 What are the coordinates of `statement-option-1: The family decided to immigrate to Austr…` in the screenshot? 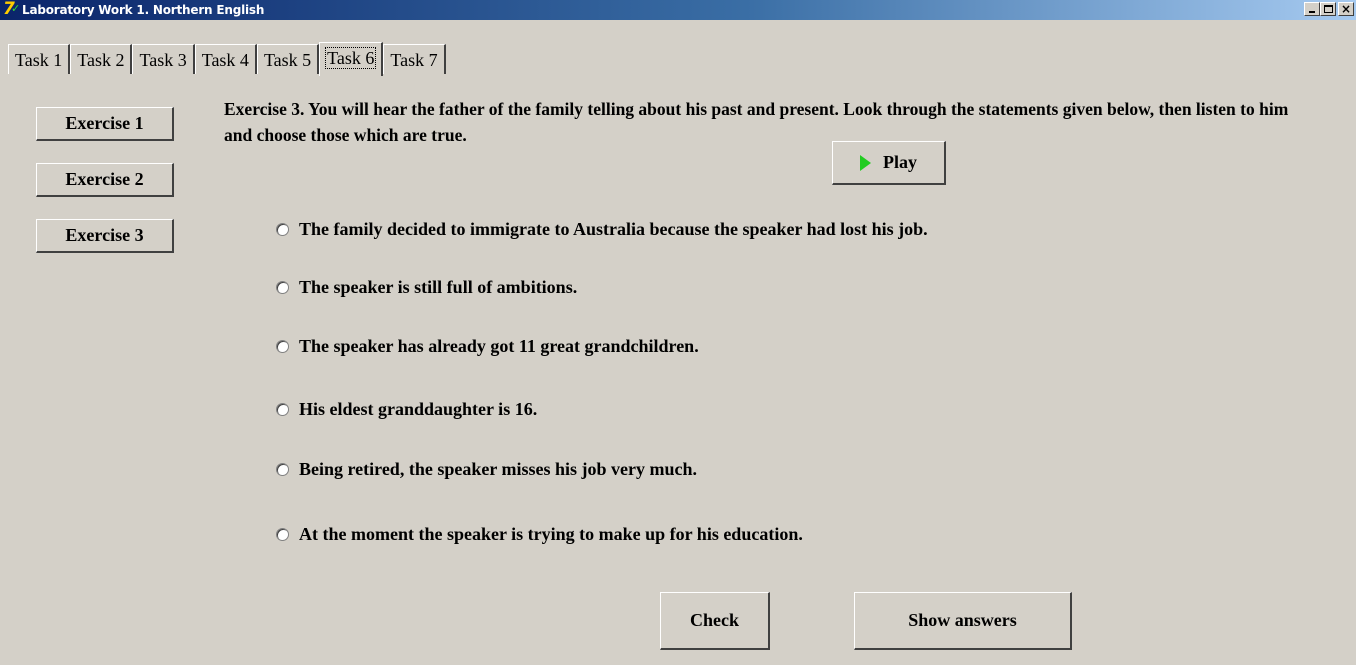 It's located at (602, 229).